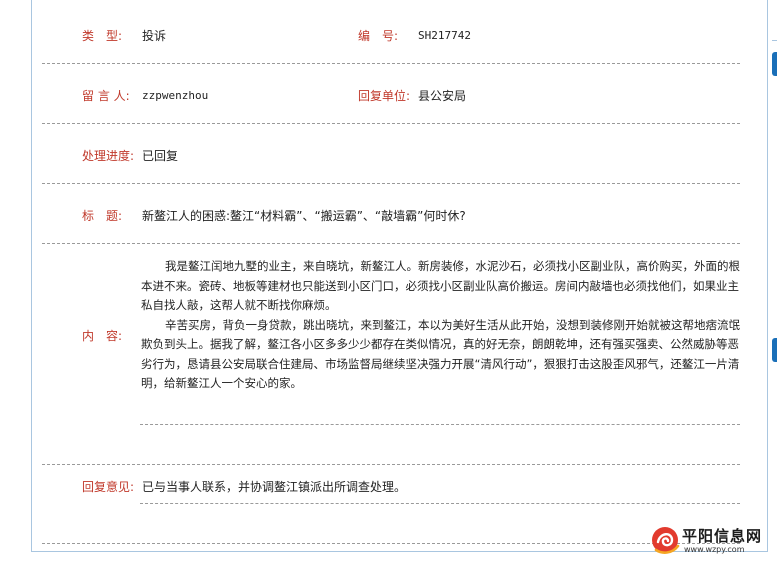 The image size is (777, 565). I want to click on site-logo: 平阳信息网 www.wzpy.com, so click(709, 542).